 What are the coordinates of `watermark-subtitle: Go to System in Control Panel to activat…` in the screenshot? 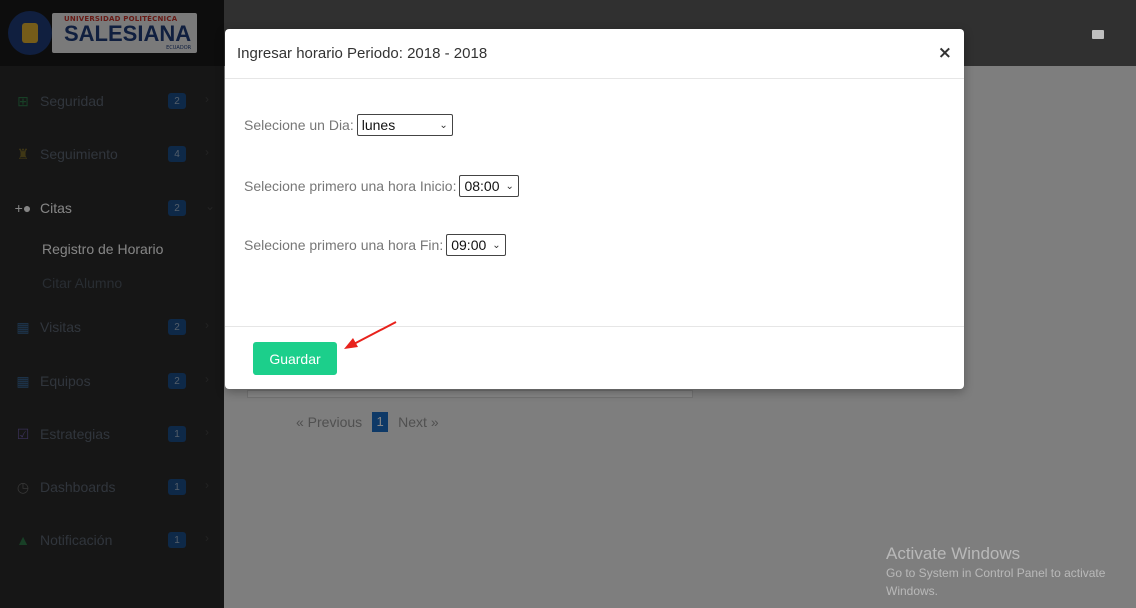 It's located at (996, 582).